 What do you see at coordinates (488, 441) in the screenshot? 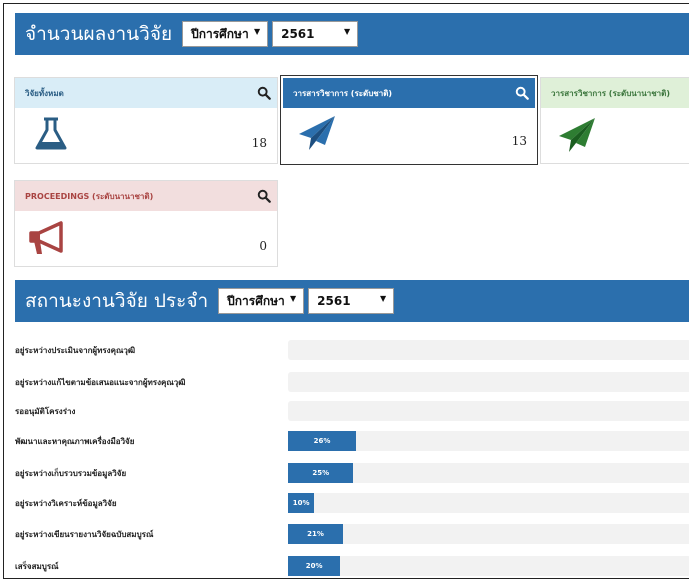
I see `progress-track: 26%` at bounding box center [488, 441].